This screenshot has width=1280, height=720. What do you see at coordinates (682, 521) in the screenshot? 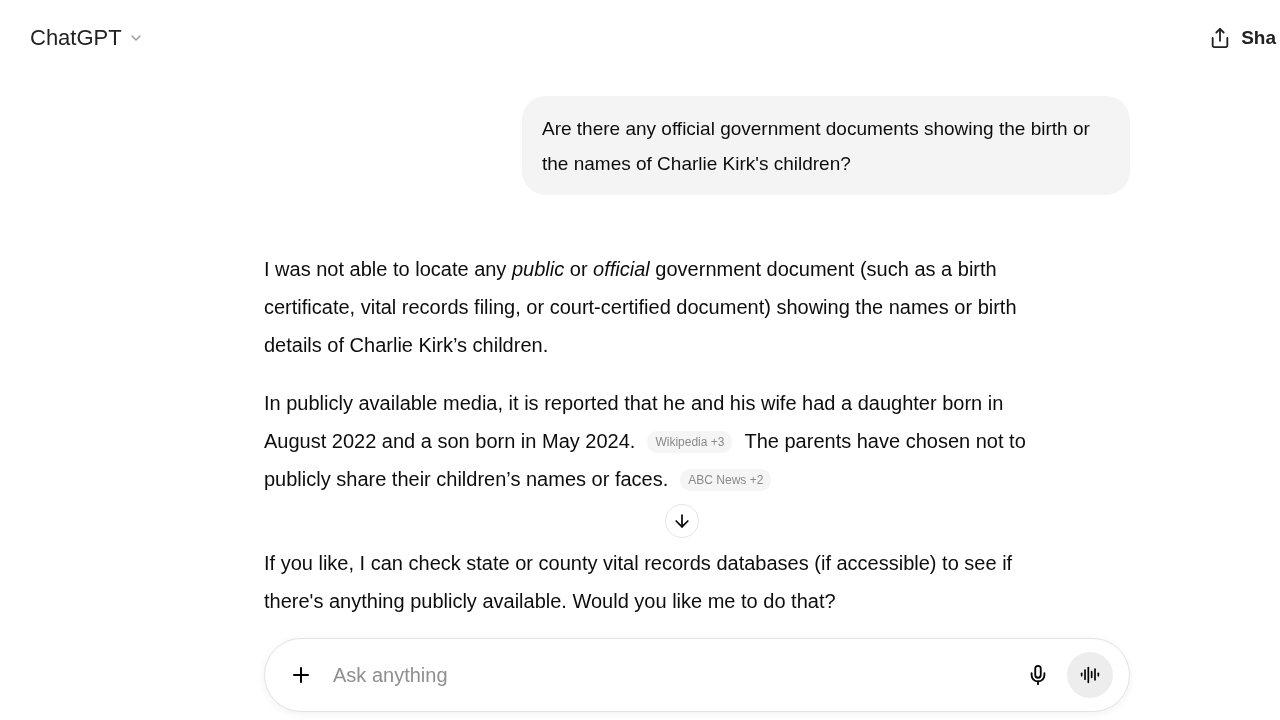
I see `scroll-down-button` at bounding box center [682, 521].